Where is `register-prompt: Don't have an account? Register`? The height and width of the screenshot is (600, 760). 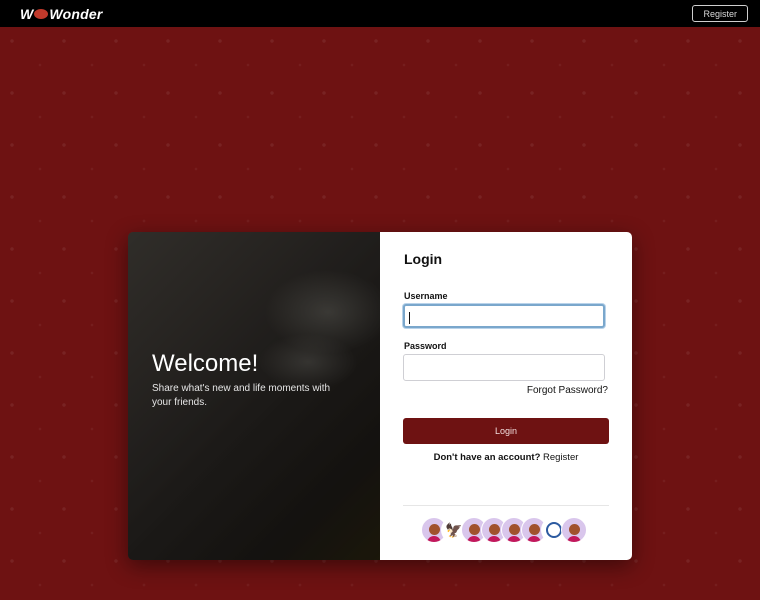 register-prompt: Don't have an account? Register is located at coordinates (506, 457).